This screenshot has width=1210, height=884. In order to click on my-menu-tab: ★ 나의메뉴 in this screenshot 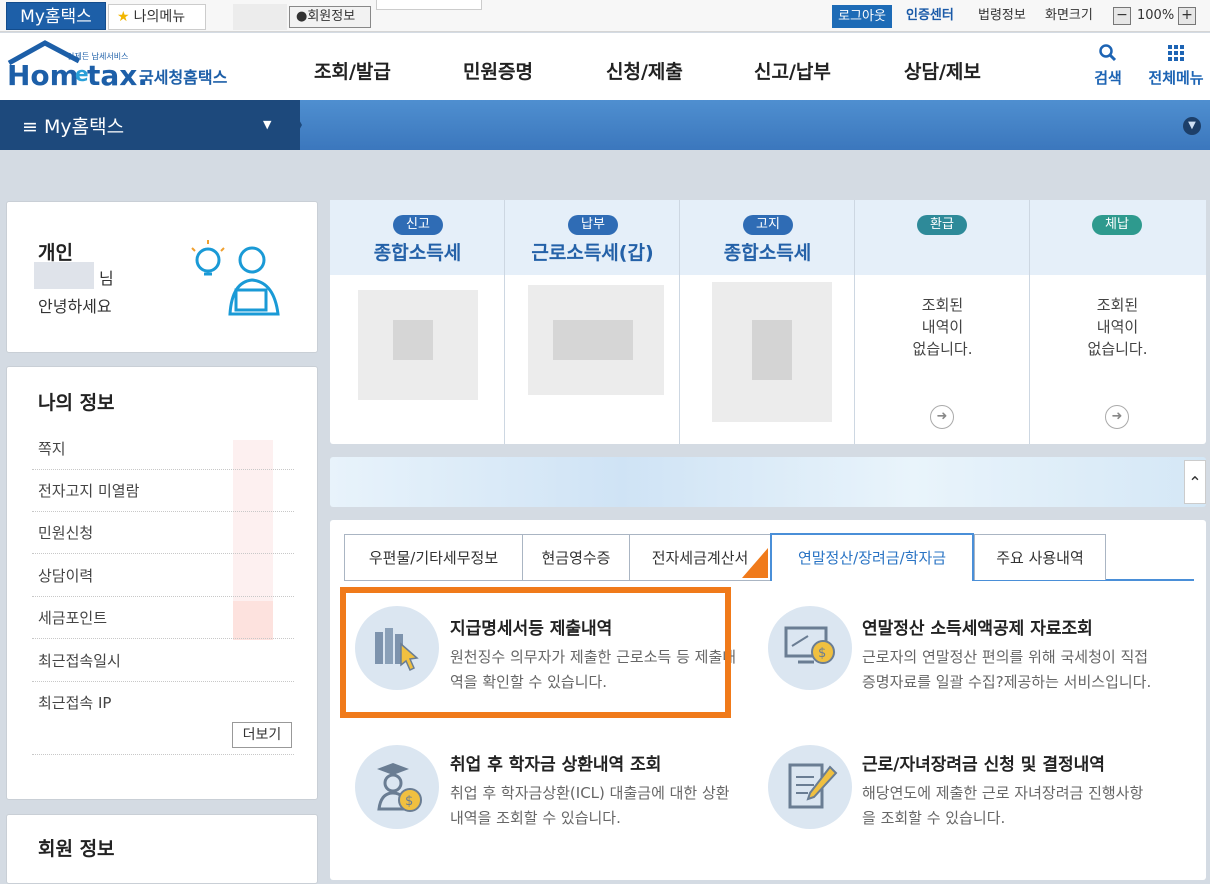, I will do `click(157, 17)`.